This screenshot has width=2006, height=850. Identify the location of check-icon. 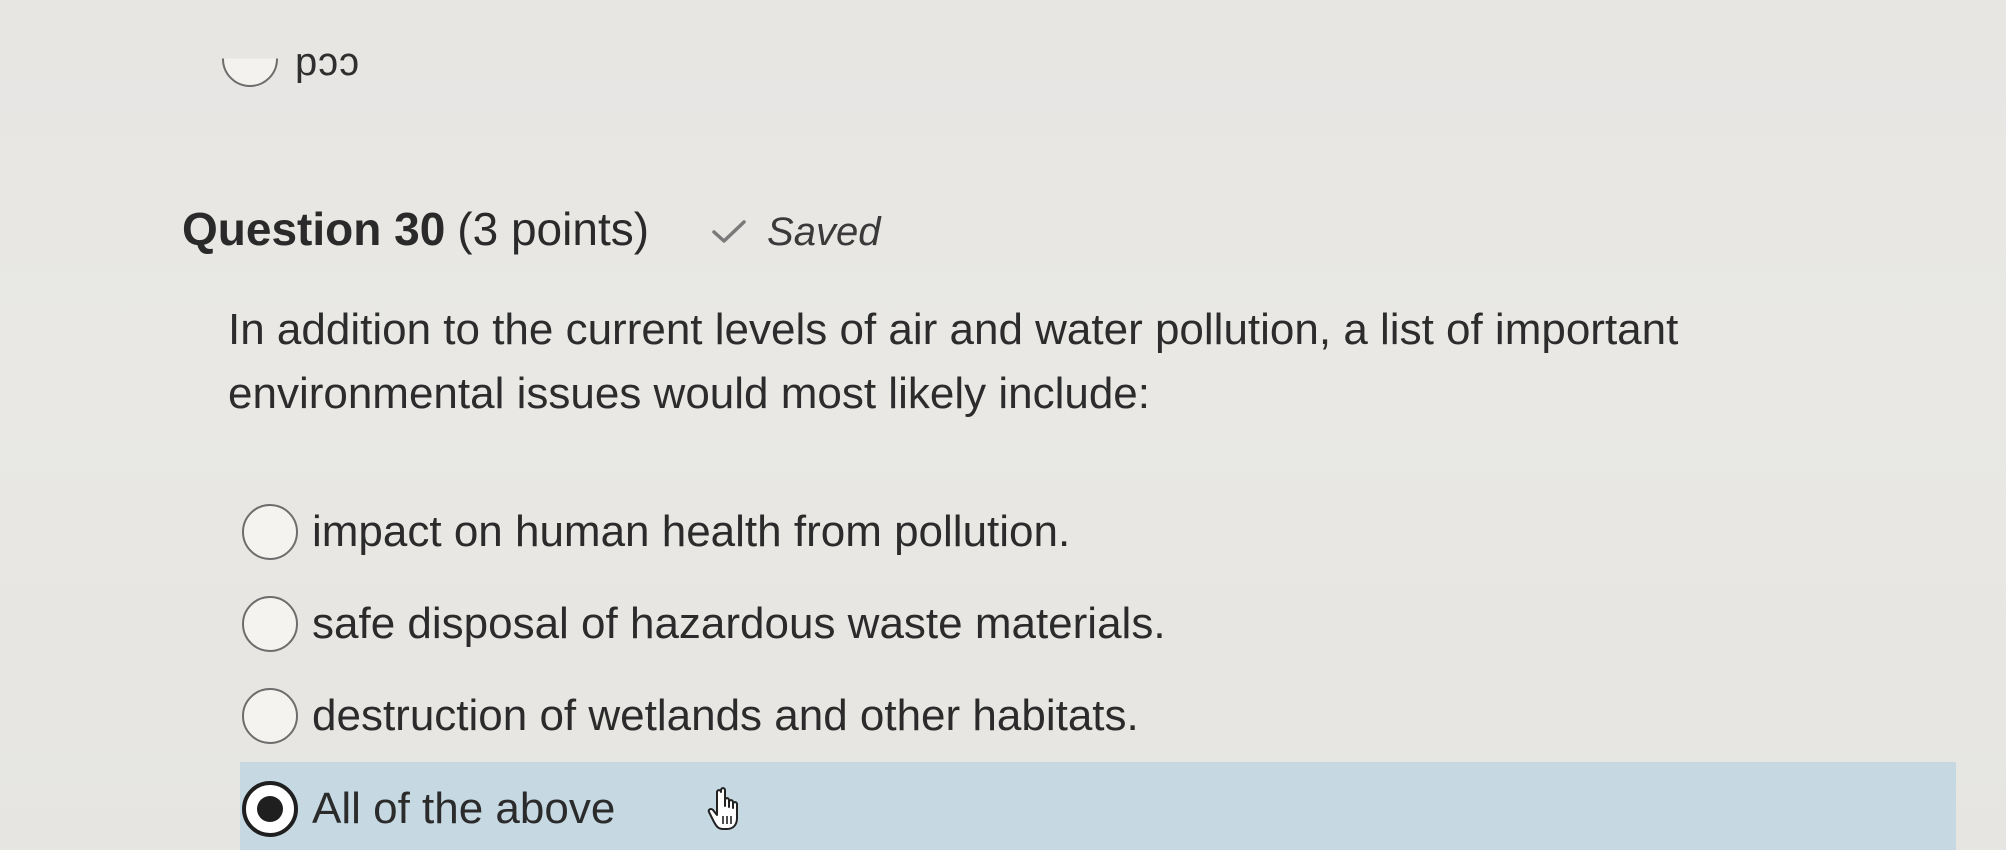
(729, 231).